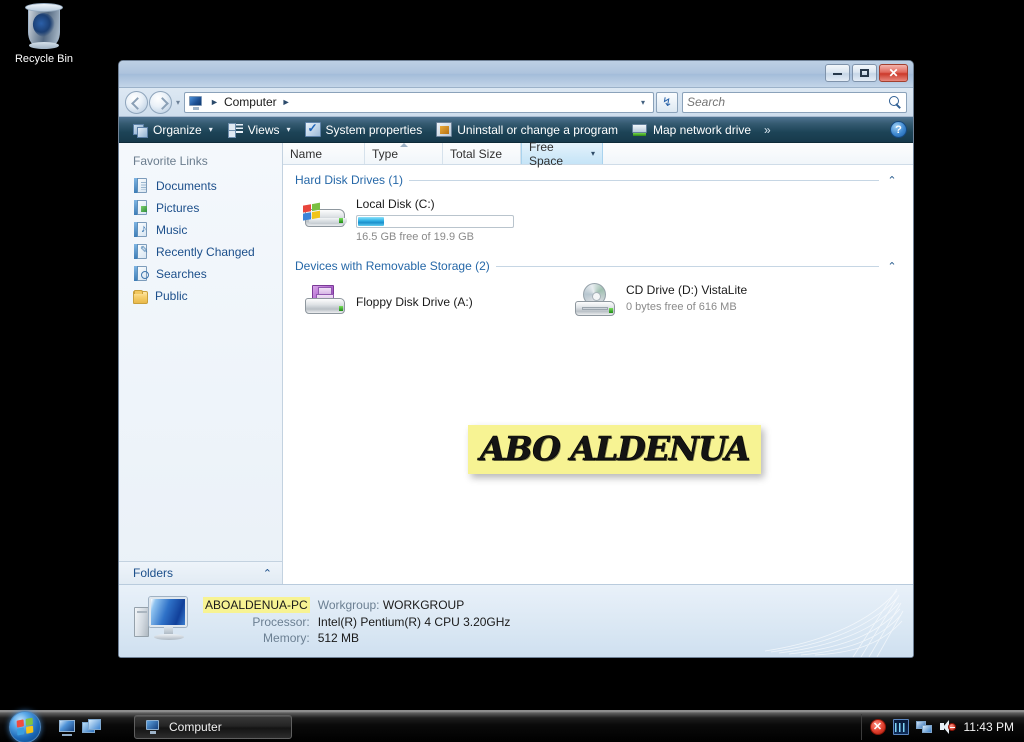 This screenshot has width=1024, height=742. Describe the element at coordinates (348, 605) in the screenshot. I see `workgroup-label: Workgroup:` at that location.